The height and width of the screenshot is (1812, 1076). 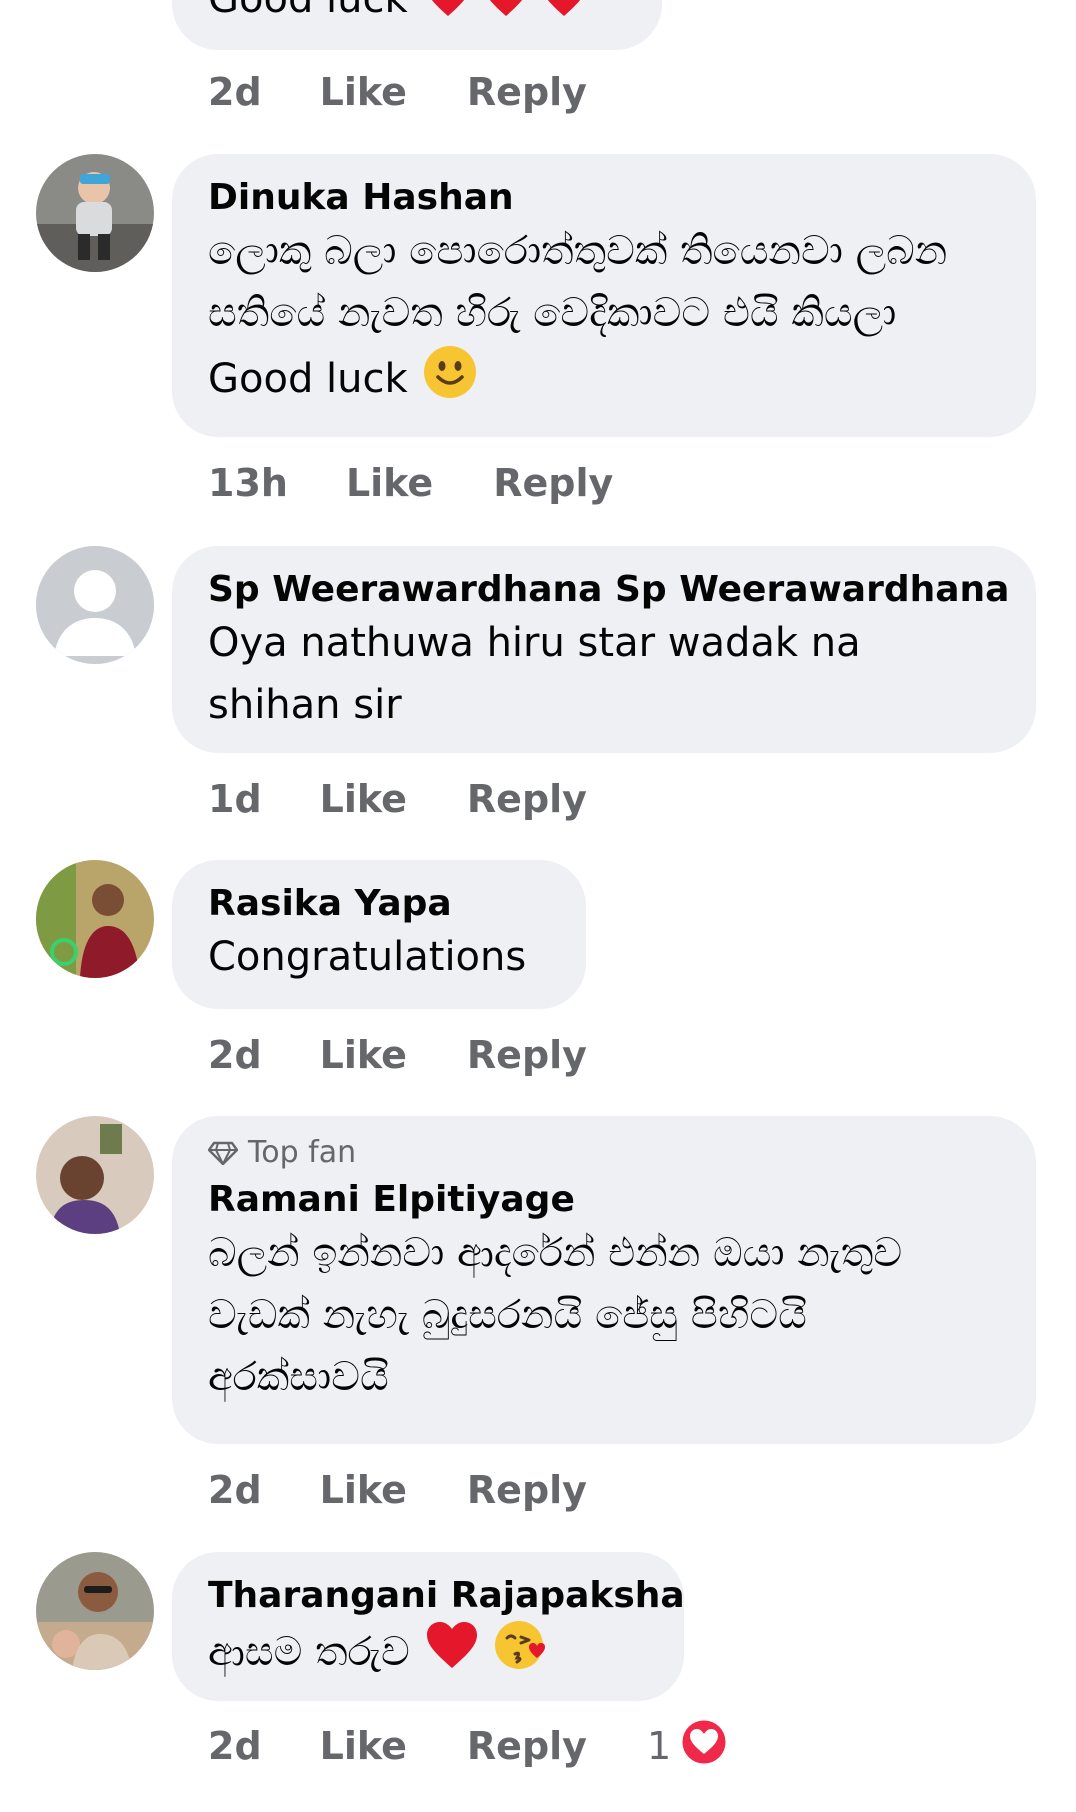 I want to click on comment-actions: 1d Like Reply, so click(x=427, y=799).